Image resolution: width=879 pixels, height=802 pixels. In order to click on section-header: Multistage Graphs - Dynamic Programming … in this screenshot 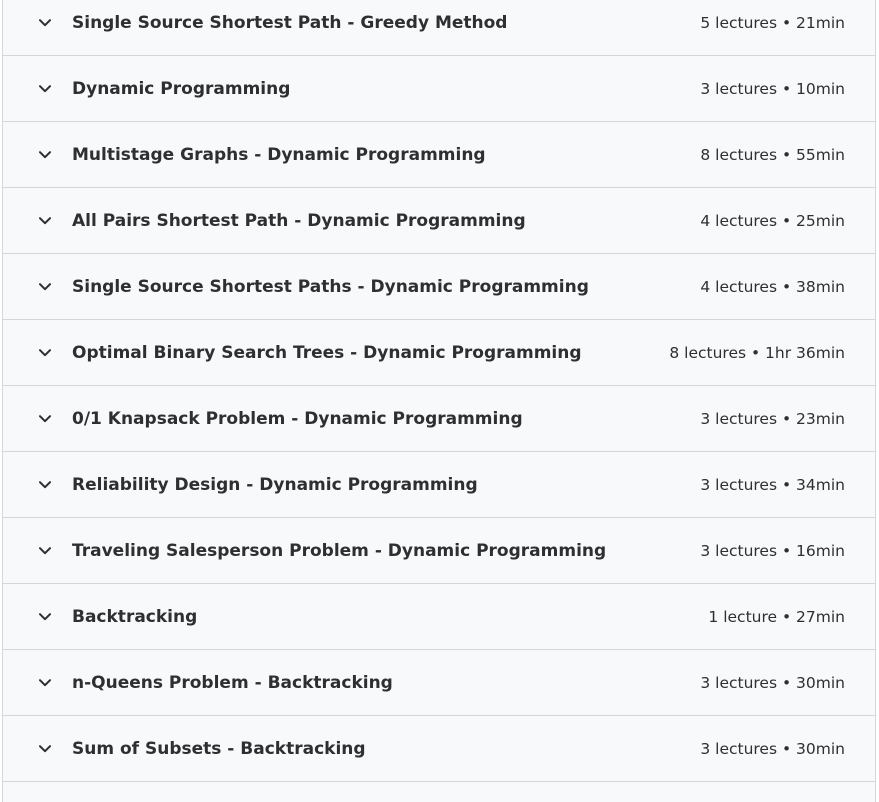, I will do `click(439, 155)`.